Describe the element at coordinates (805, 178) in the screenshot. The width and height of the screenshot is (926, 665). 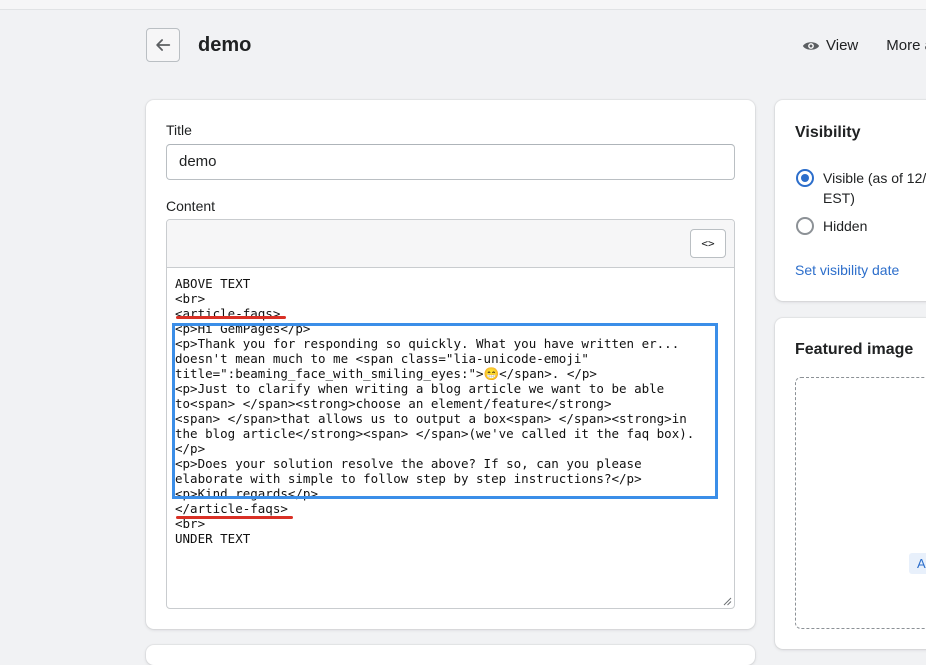
I see `visible-radio` at that location.